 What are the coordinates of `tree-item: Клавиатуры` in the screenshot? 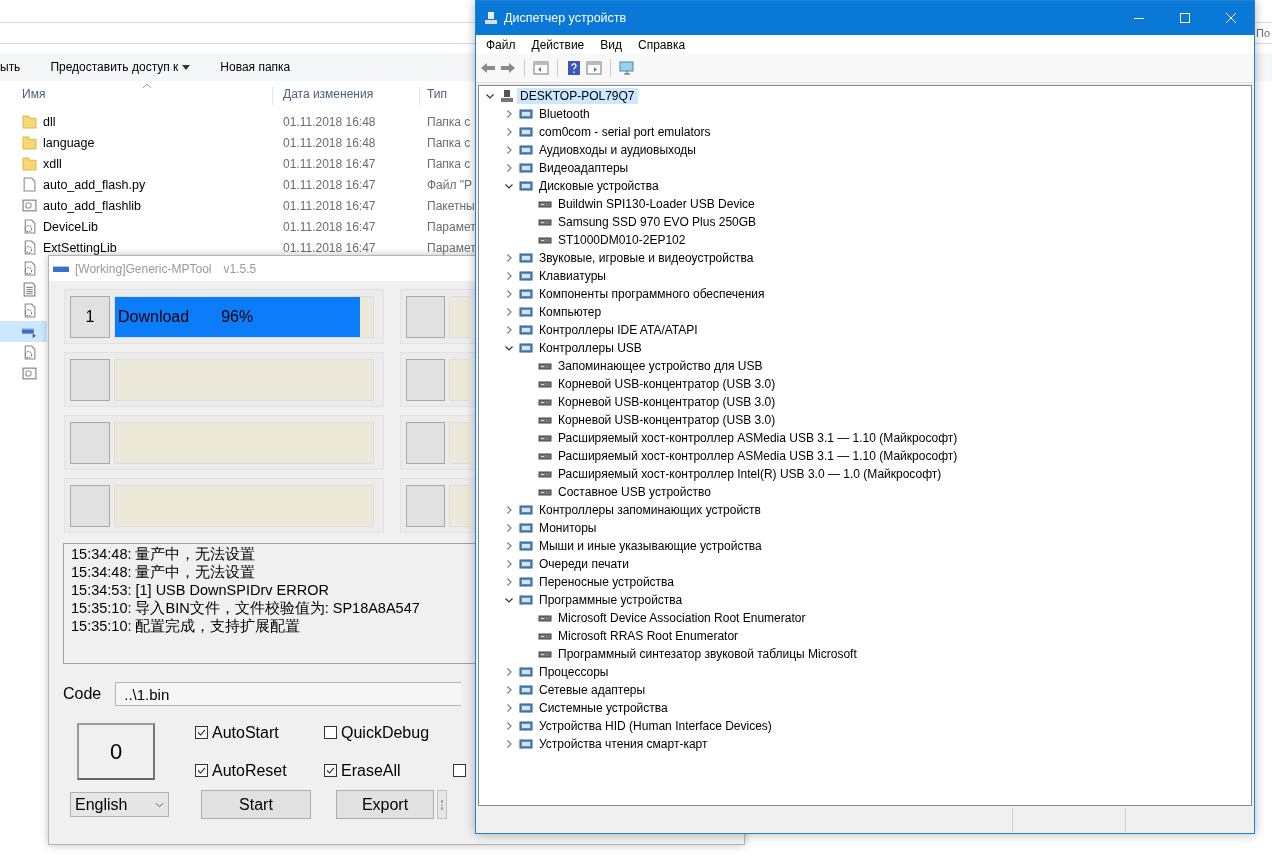 It's located at (572, 276).